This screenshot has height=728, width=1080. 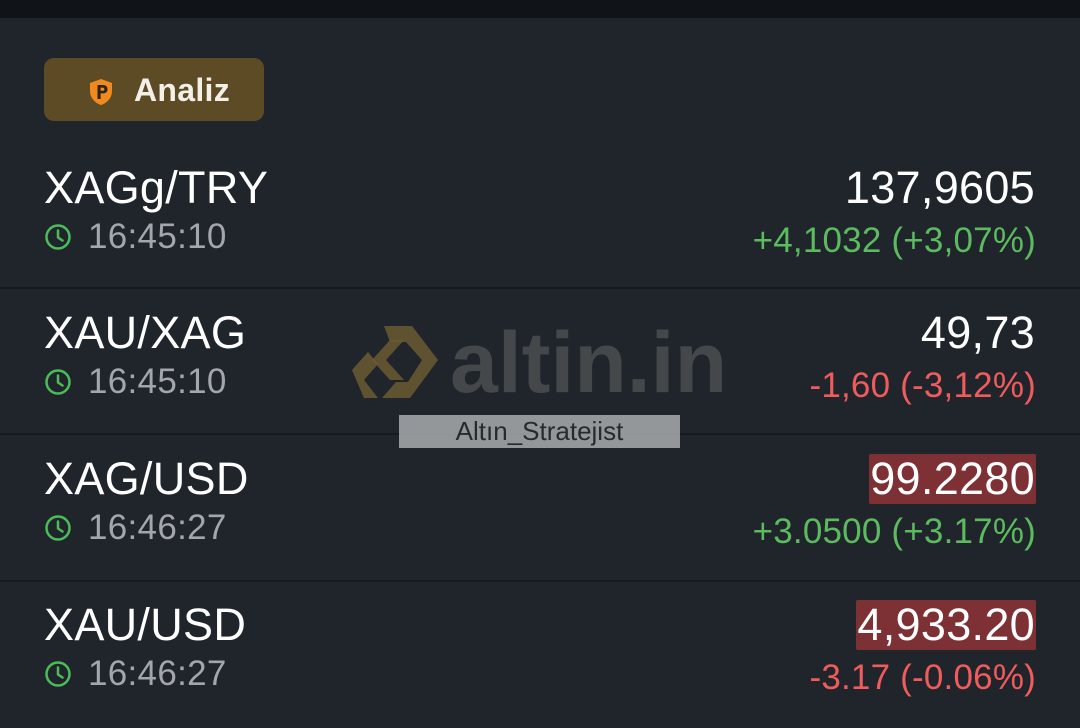 What do you see at coordinates (922, 677) in the screenshot?
I see `quote-change: -3.17 (-0.06%)` at bounding box center [922, 677].